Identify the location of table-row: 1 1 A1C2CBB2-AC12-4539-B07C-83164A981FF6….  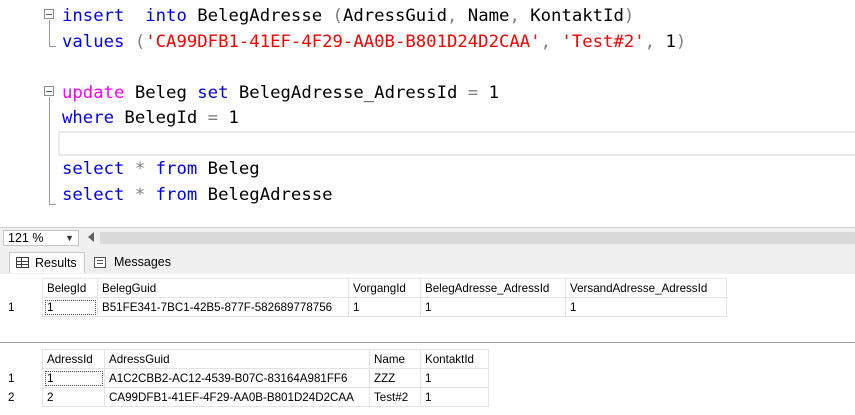
(244, 378).